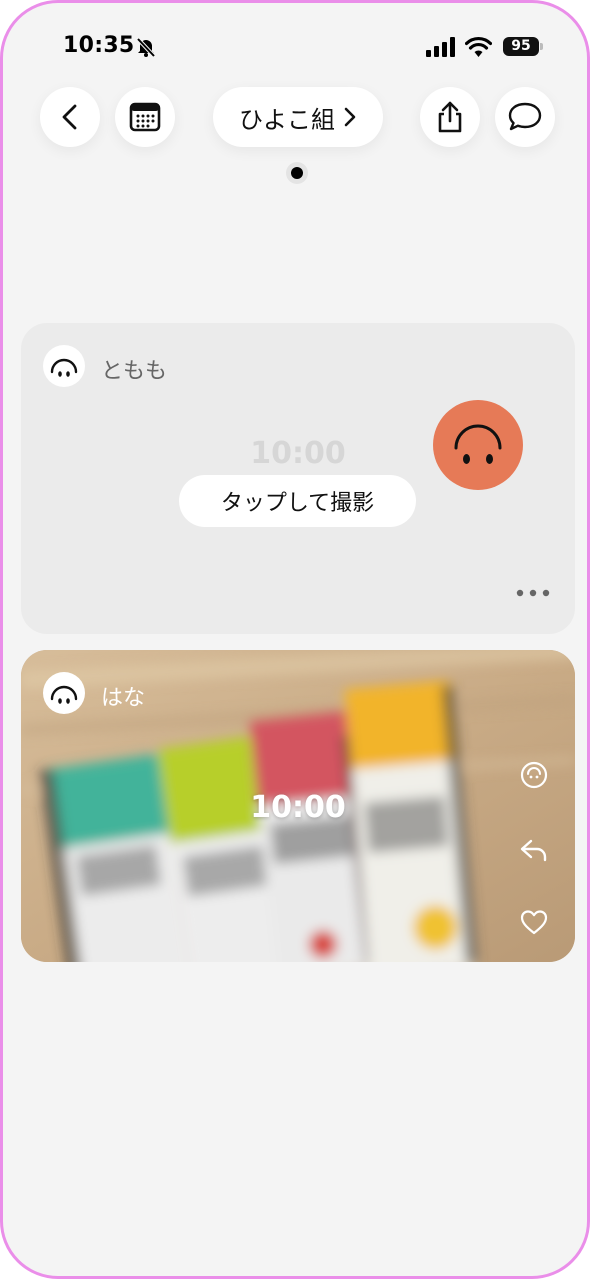 This screenshot has height=1279, width=590. What do you see at coordinates (350, 117) in the screenshot?
I see `chevron-right-icon` at bounding box center [350, 117].